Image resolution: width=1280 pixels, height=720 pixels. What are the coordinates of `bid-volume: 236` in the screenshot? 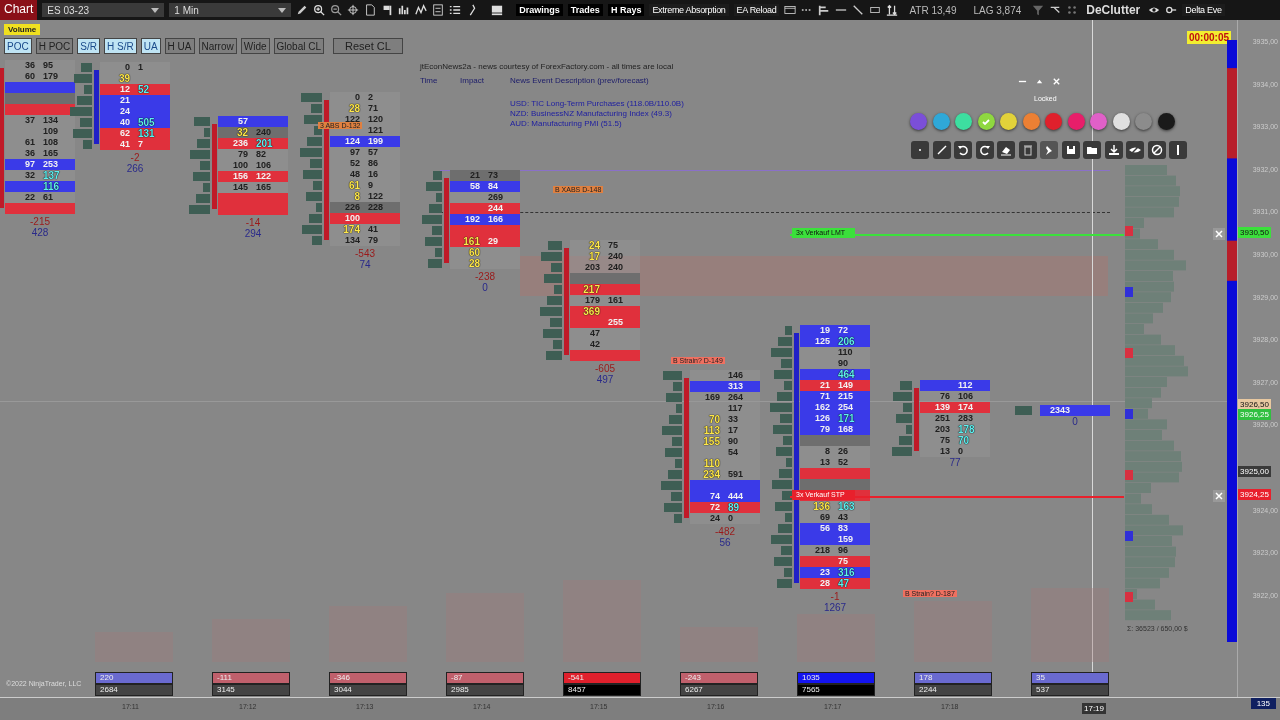 It's located at (239, 143).